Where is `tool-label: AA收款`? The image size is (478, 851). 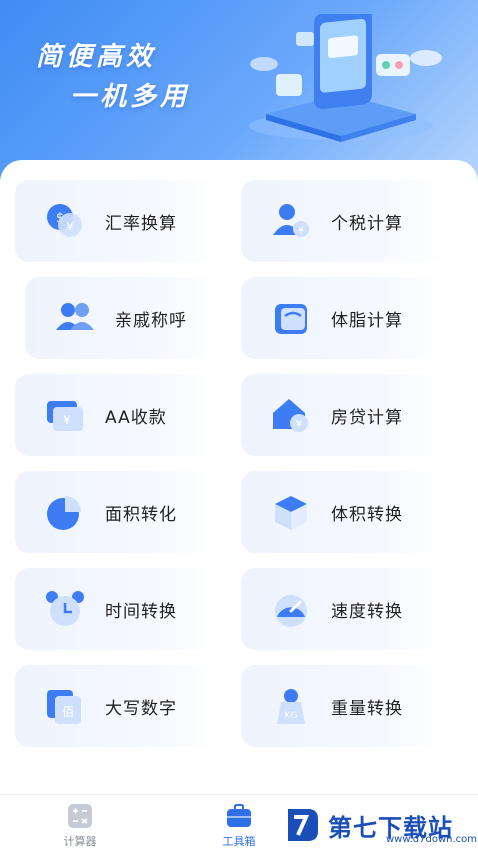 tool-label: AA收款 is located at coordinates (136, 417).